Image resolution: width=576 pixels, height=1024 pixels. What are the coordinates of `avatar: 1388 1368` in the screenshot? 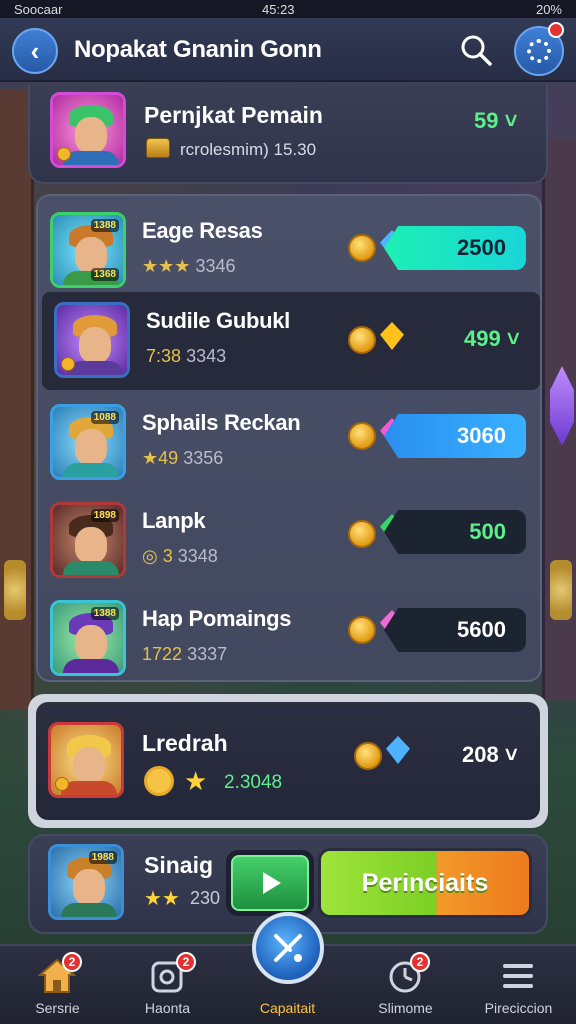 It's located at (88, 250).